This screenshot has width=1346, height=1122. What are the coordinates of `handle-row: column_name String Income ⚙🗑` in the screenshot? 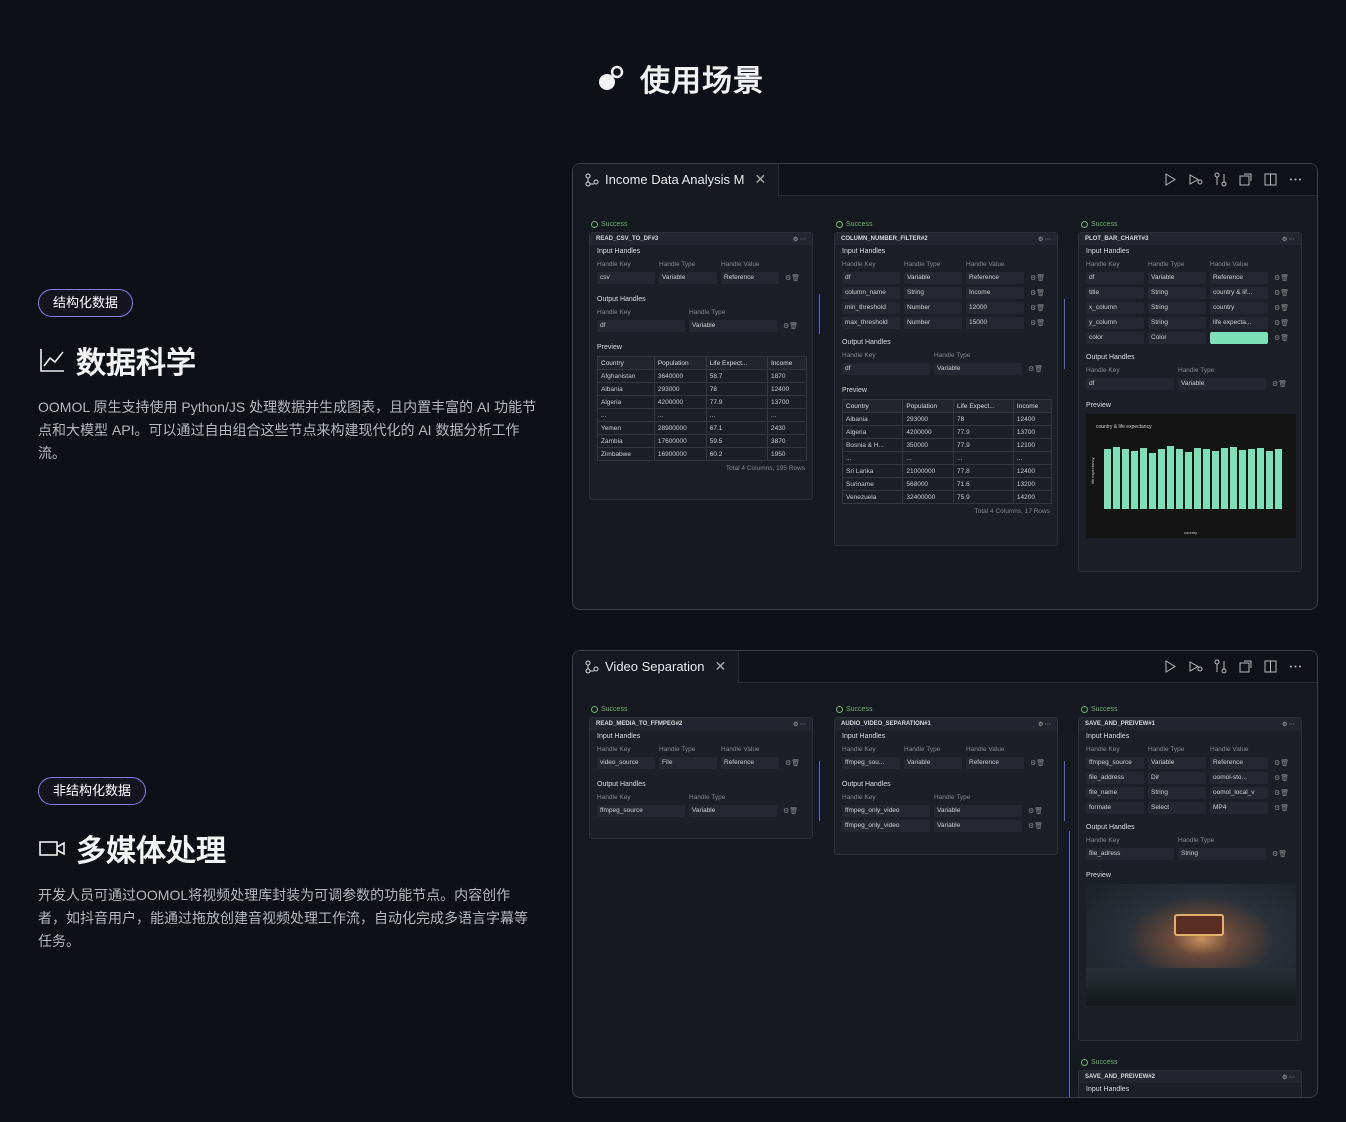 It's located at (946, 292).